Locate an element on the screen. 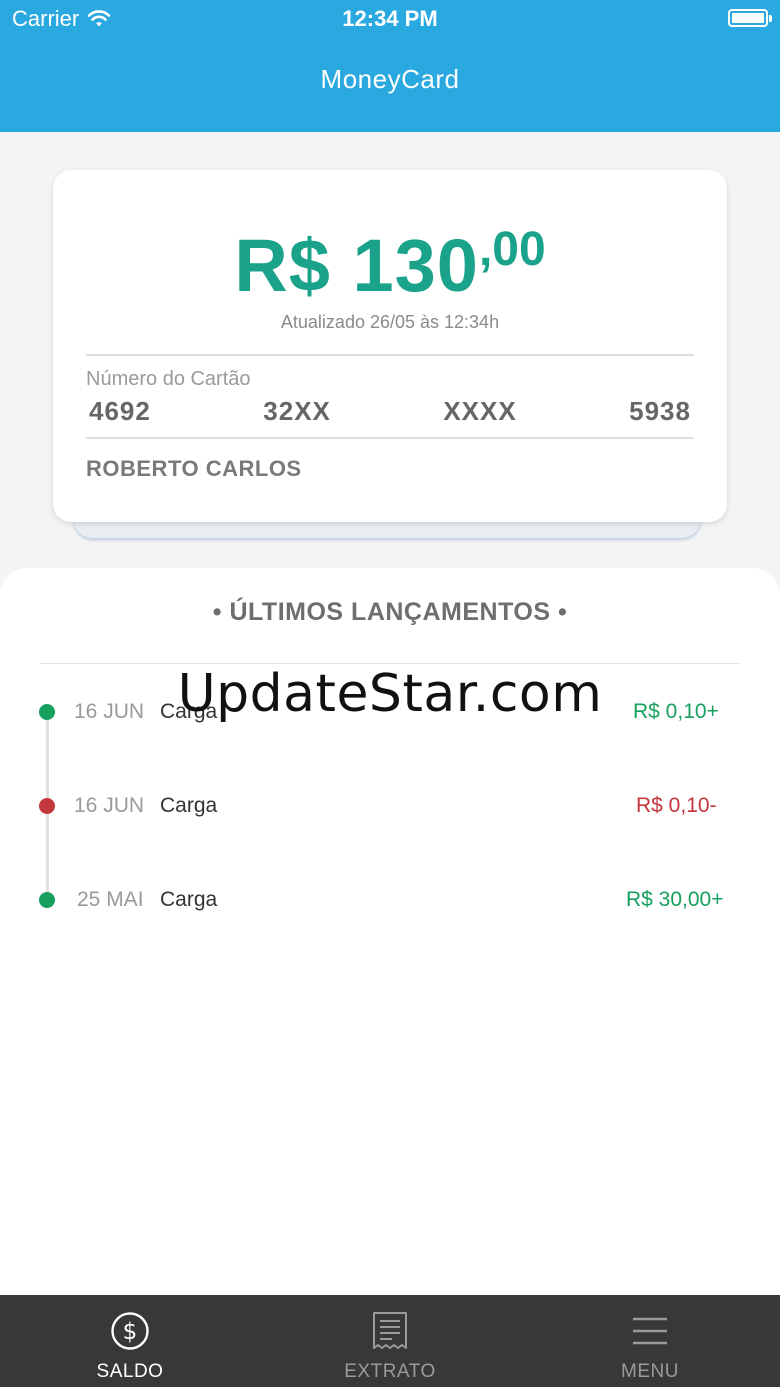 The width and height of the screenshot is (780, 1387). app-title: MoneyCard is located at coordinates (390, 79).